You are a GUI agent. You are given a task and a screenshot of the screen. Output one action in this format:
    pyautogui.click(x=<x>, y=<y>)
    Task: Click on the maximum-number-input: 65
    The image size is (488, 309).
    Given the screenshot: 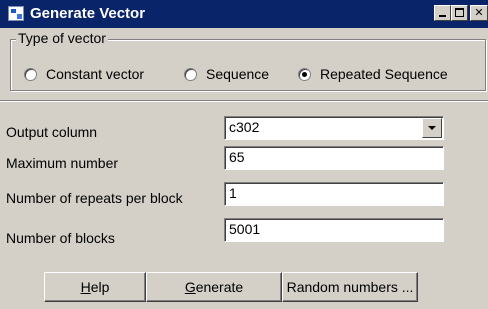 What is the action you would take?
    pyautogui.click(x=334, y=158)
    